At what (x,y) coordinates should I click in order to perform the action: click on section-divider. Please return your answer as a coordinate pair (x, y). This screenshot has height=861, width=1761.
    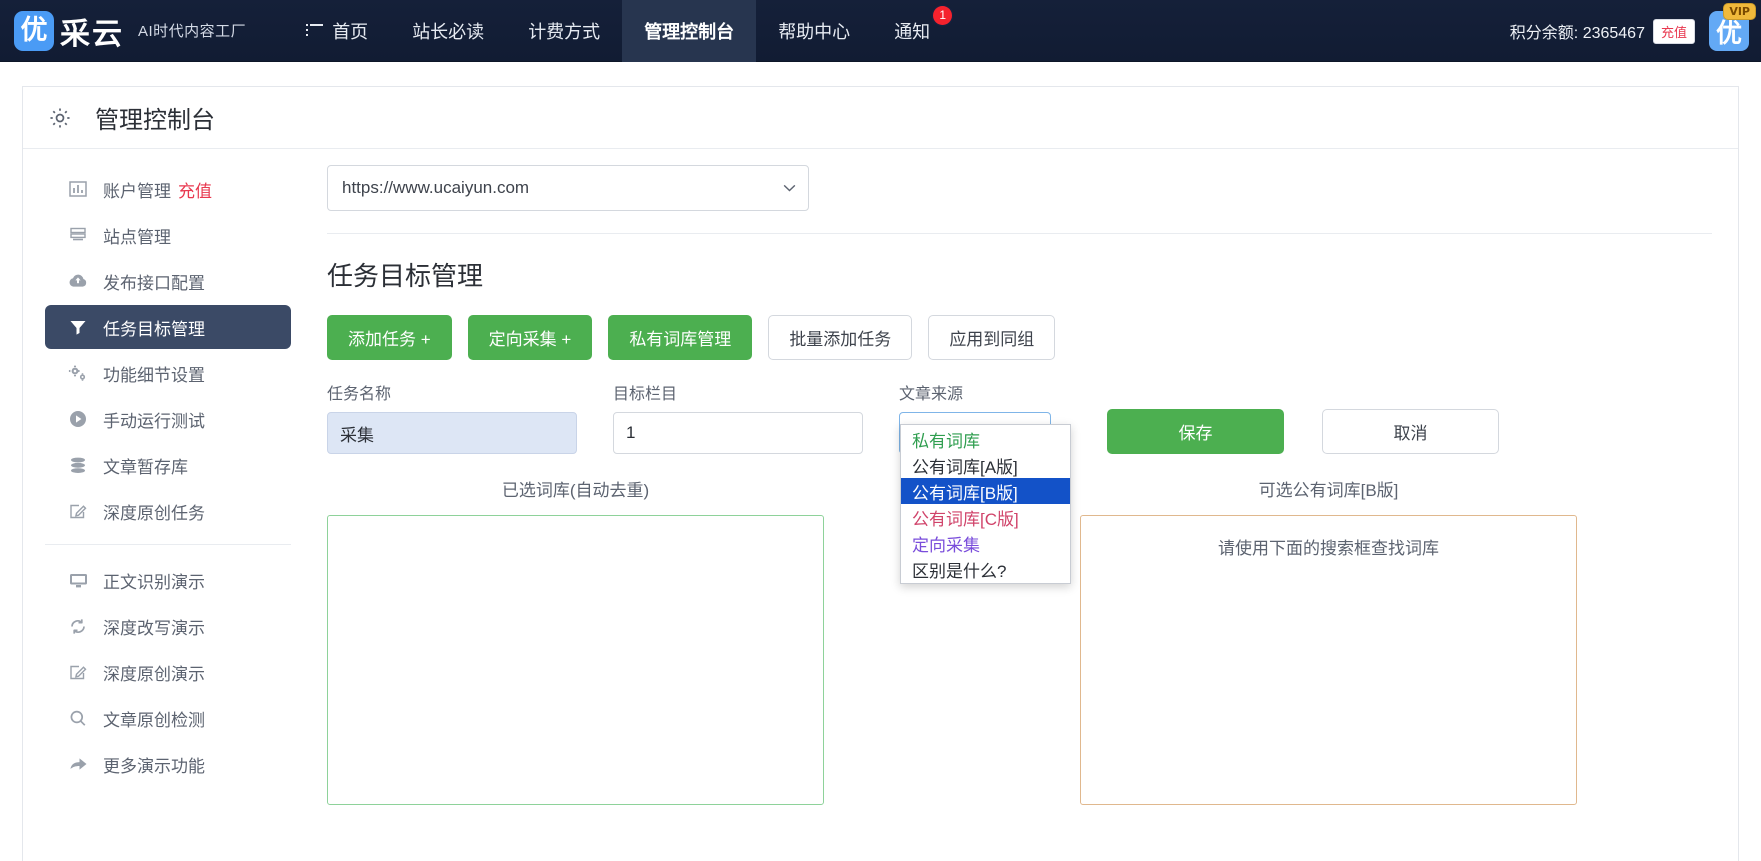
    Looking at the image, I should click on (1019, 233).